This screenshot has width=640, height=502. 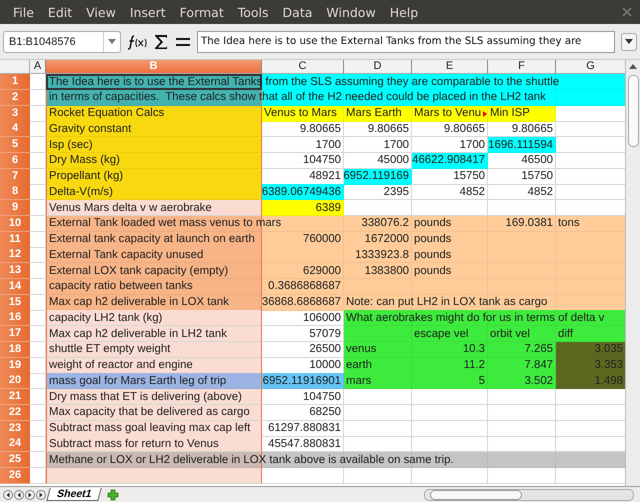 I want to click on cell-text: 338076.2, so click(x=385, y=223).